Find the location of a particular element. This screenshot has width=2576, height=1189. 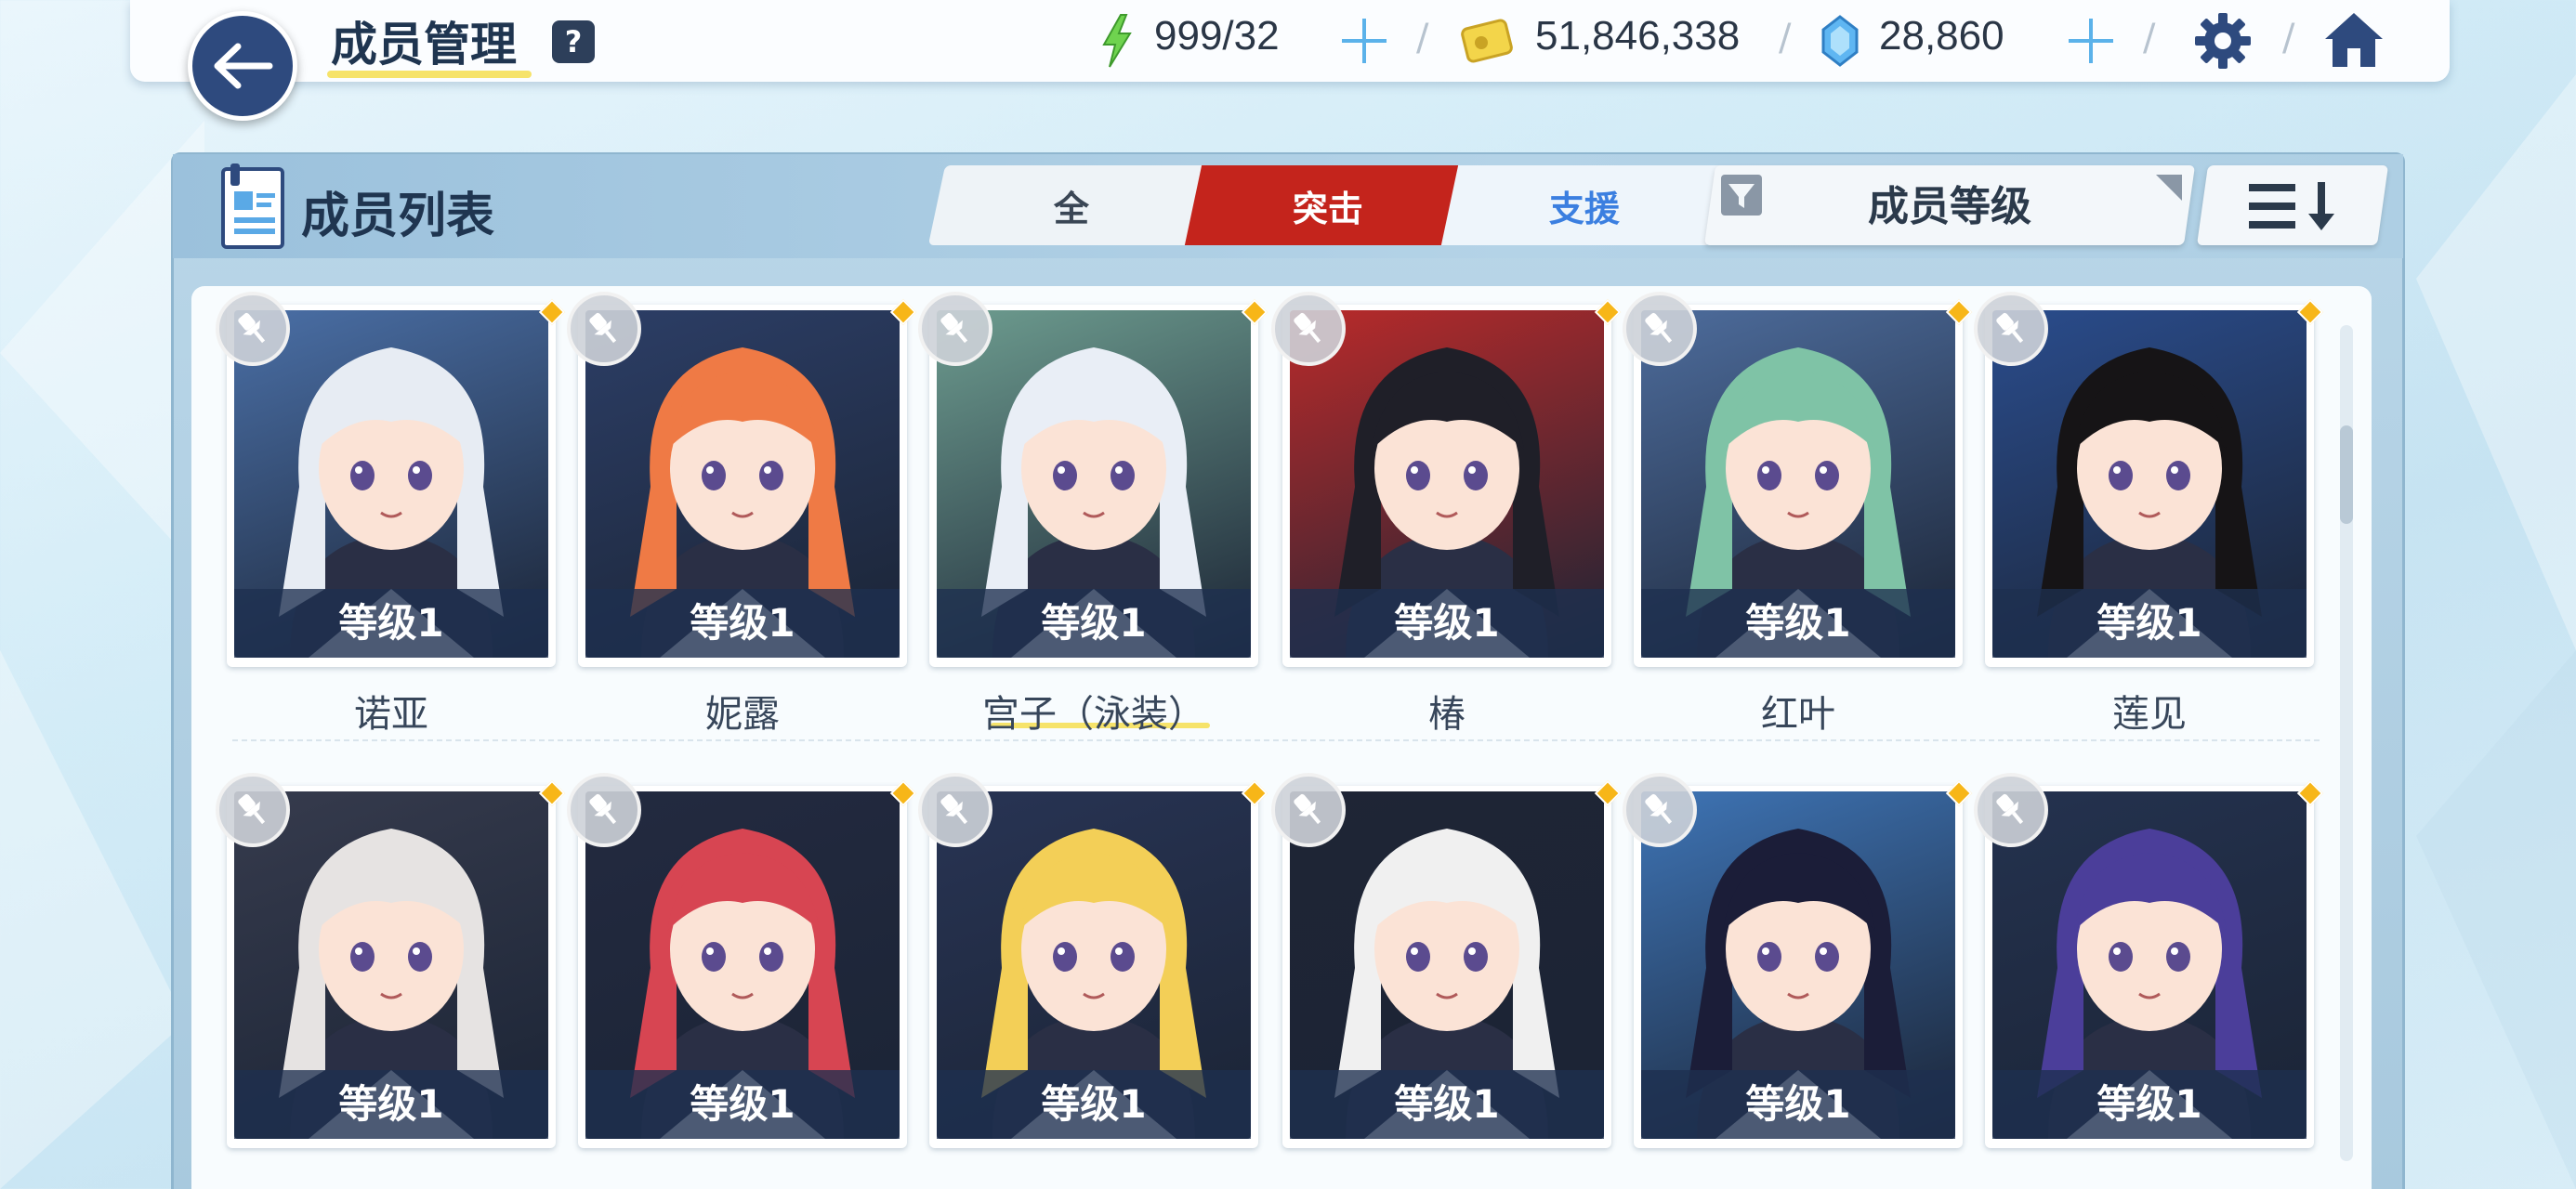

arrow-left-icon is located at coordinates (243, 66).